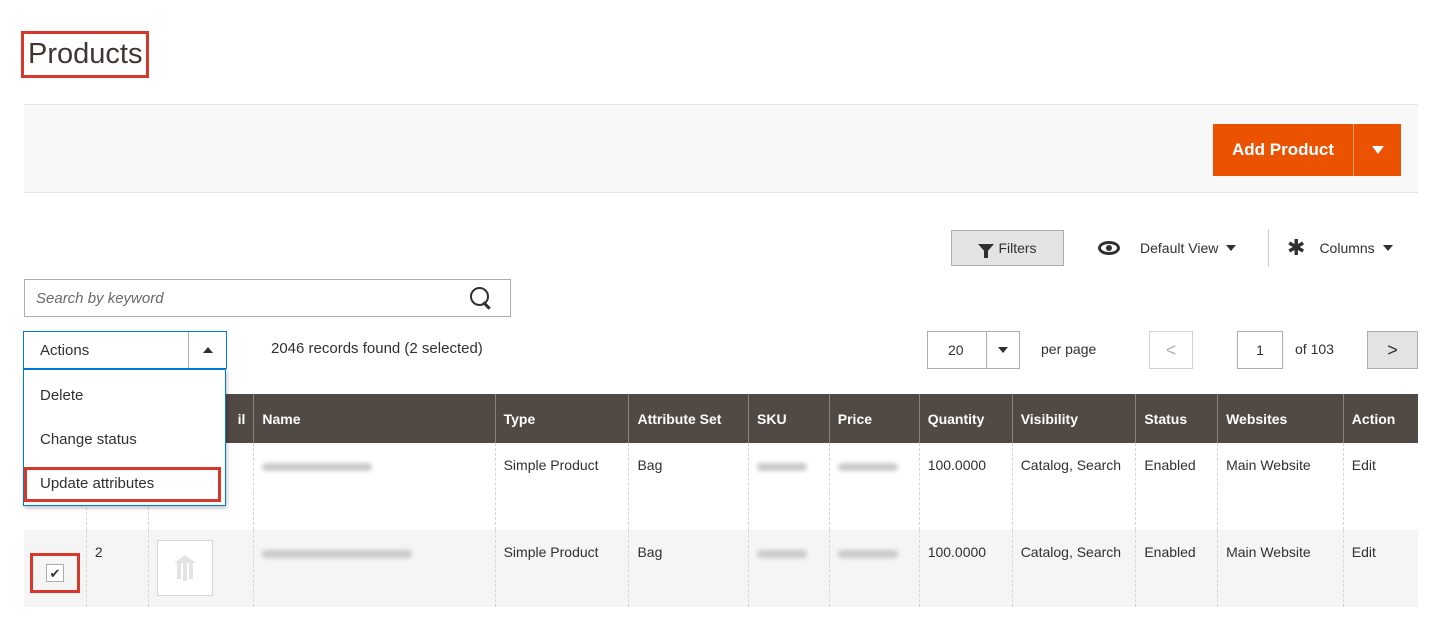 The width and height of the screenshot is (1446, 638). I want to click on per-page-label: per page, so click(1069, 349).